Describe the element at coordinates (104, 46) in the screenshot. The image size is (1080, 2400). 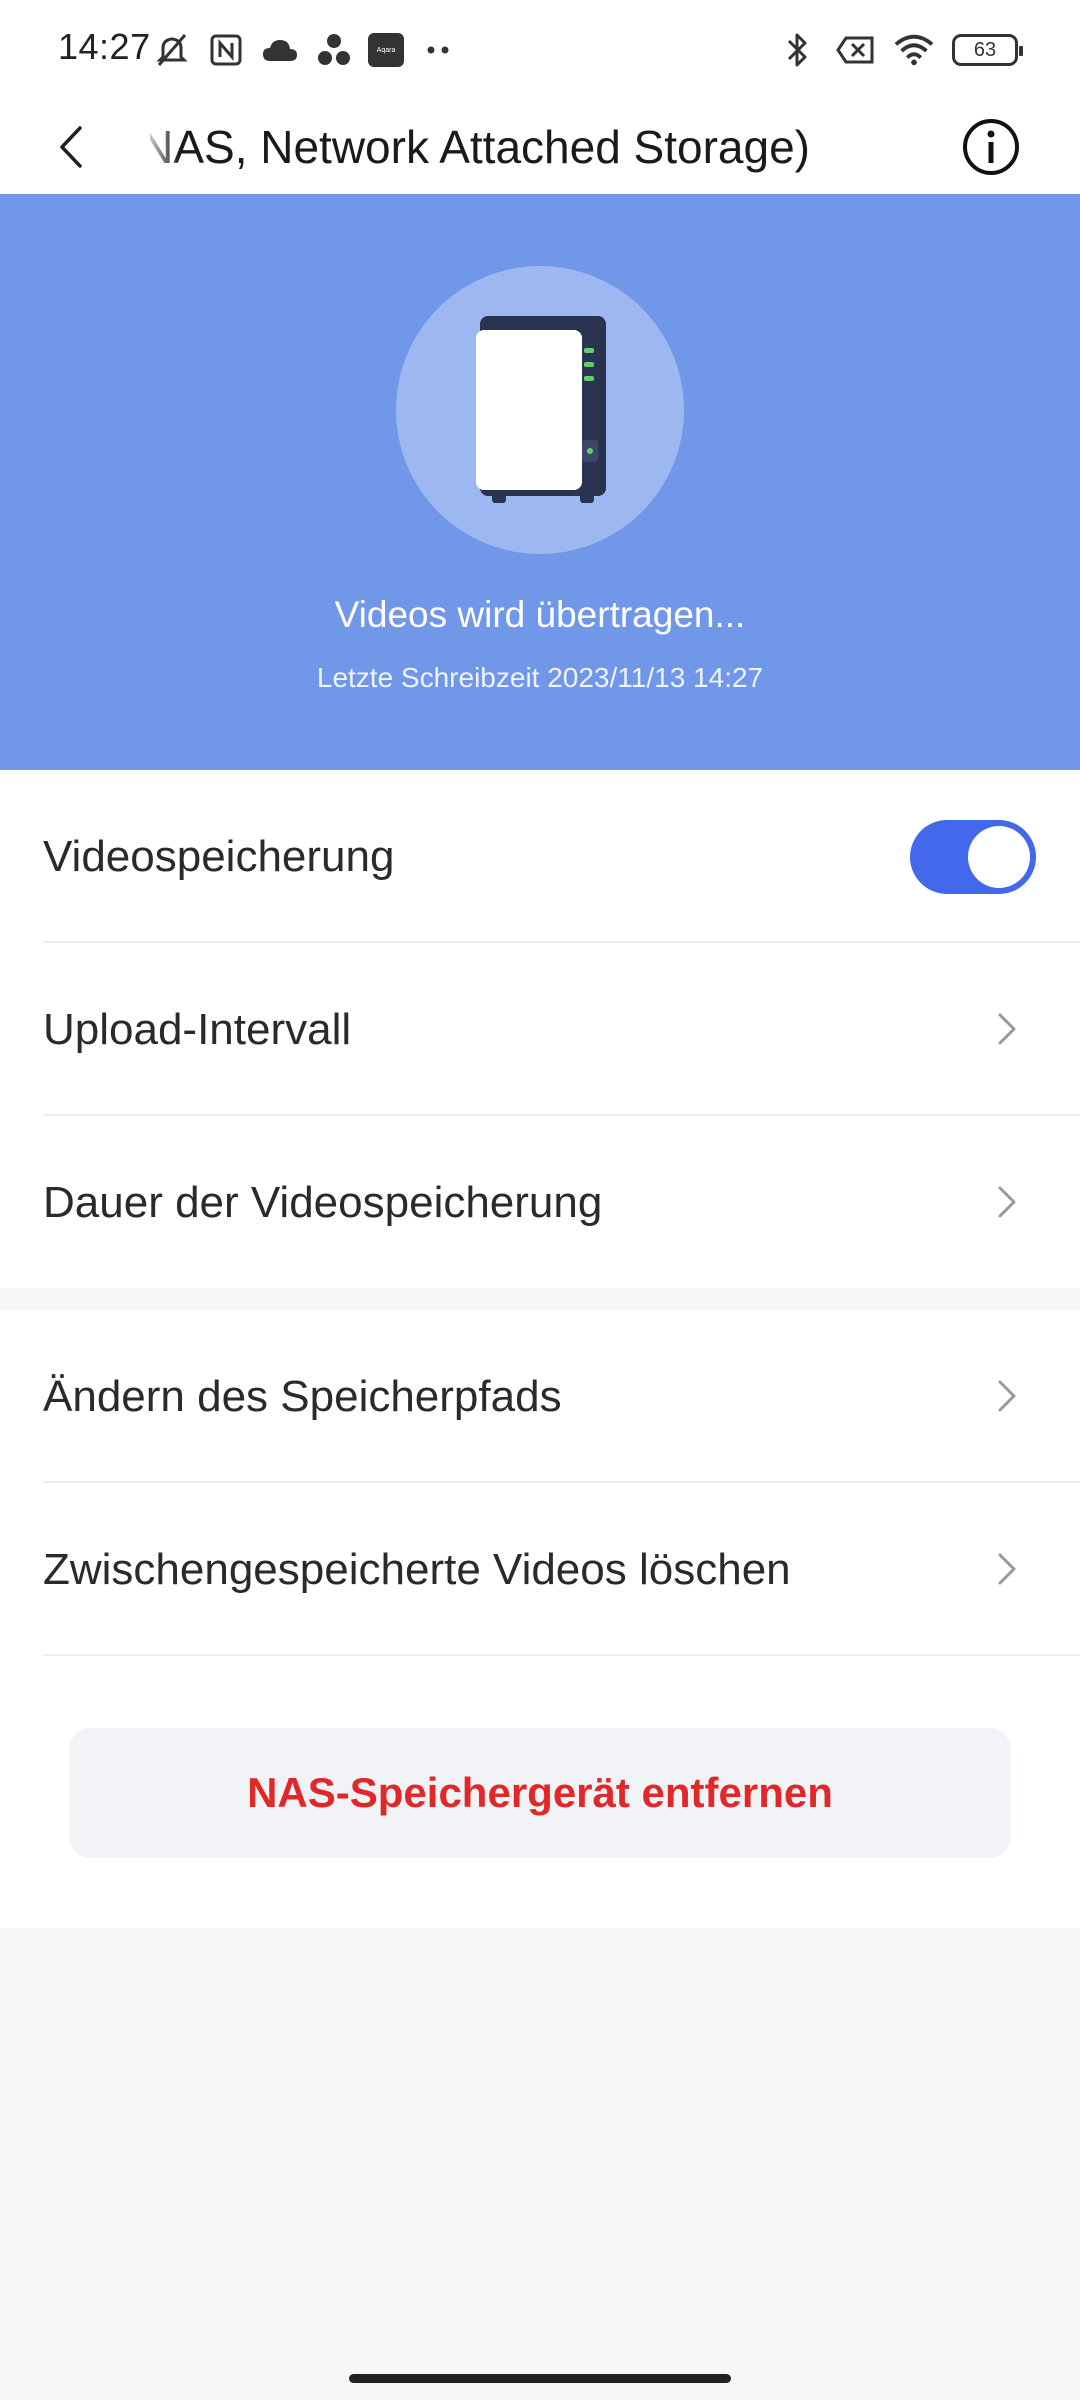
I see `status-time: 14:27` at that location.